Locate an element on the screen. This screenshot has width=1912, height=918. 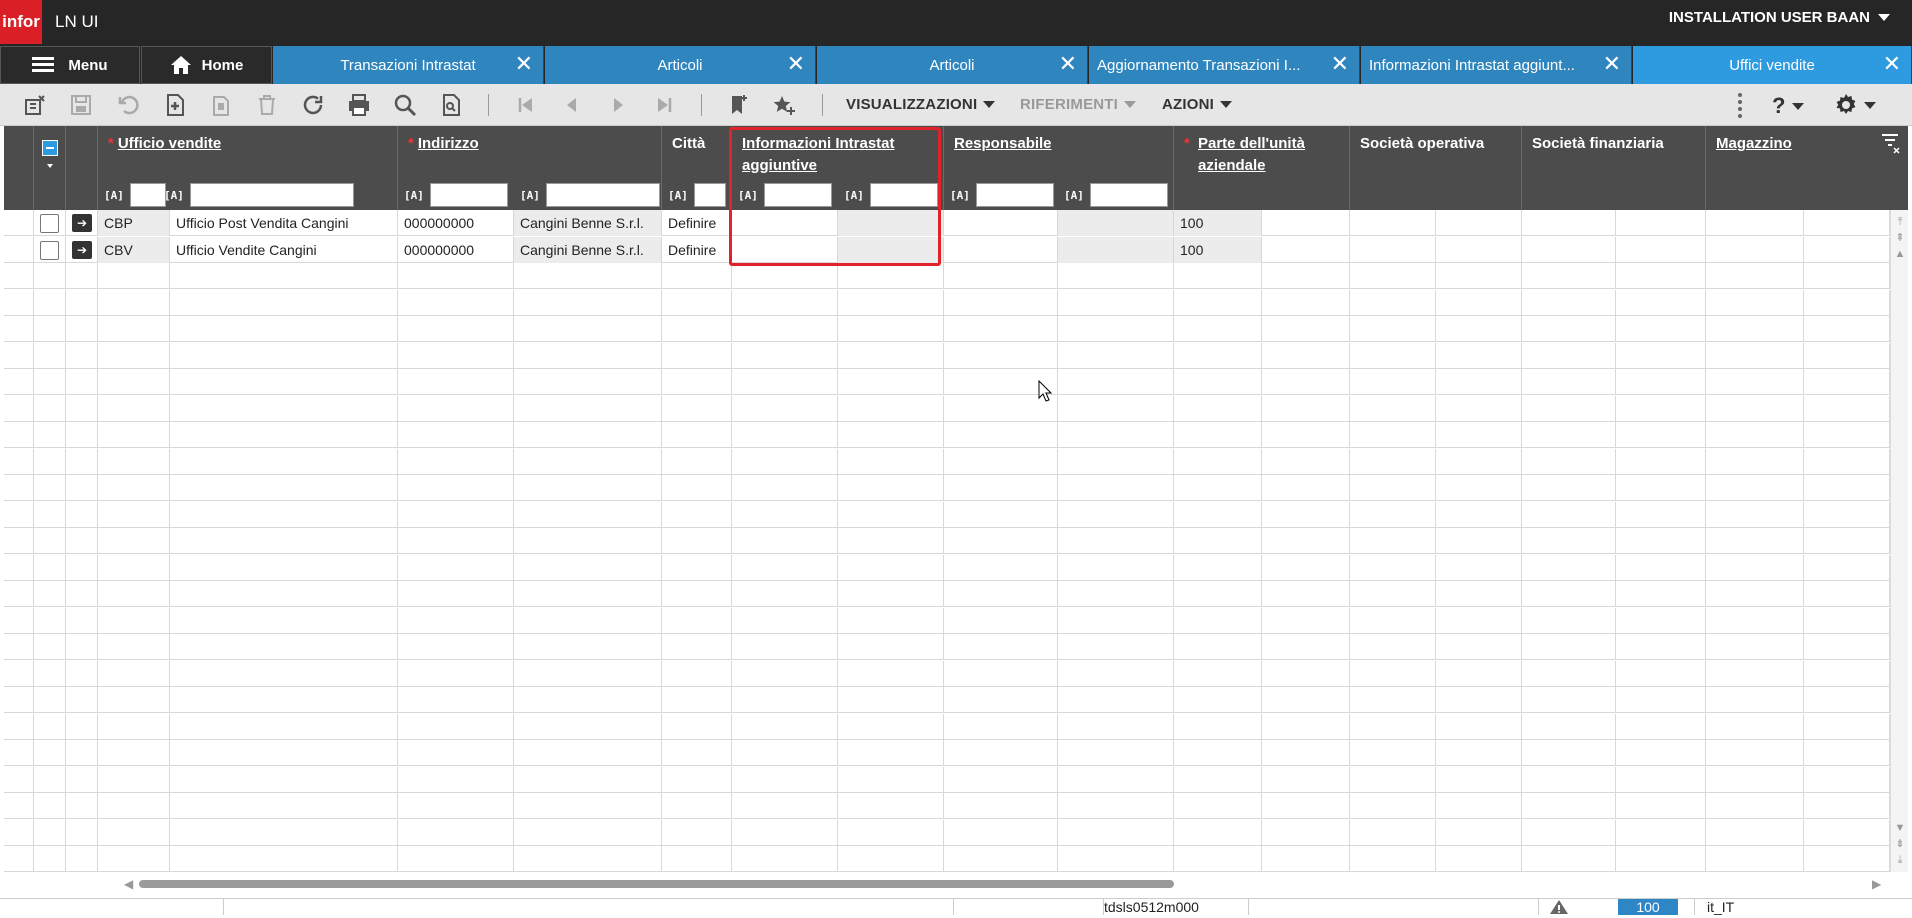
tab-aggiornamento-transazioni: Aggiornamento Transazioni I... ✕ is located at coordinates (1224, 65).